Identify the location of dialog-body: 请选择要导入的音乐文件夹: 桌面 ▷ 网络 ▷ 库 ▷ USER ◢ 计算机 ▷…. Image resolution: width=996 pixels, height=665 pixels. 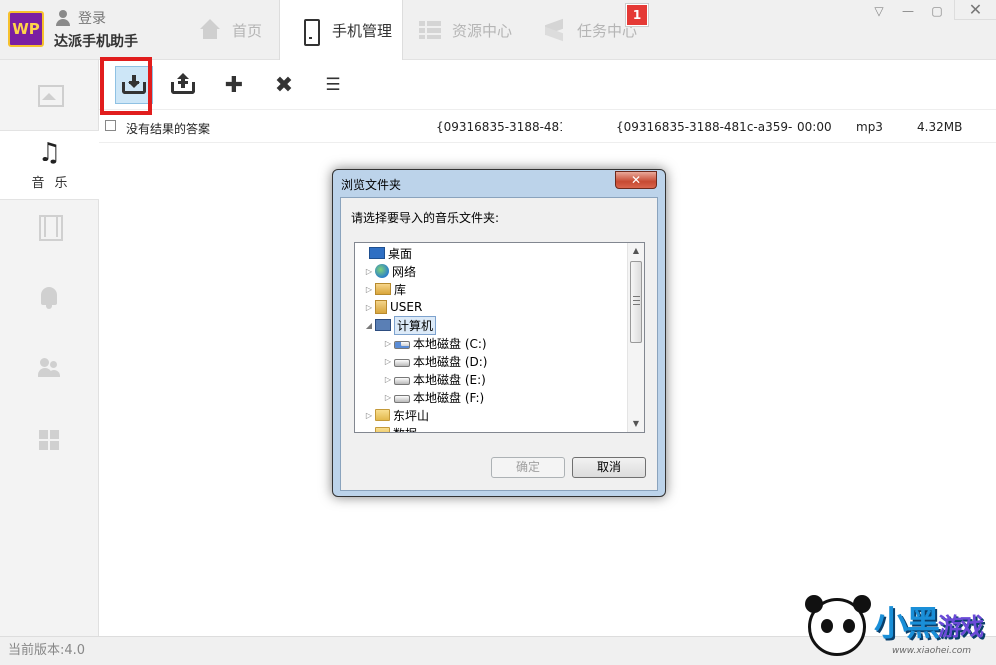
(499, 344).